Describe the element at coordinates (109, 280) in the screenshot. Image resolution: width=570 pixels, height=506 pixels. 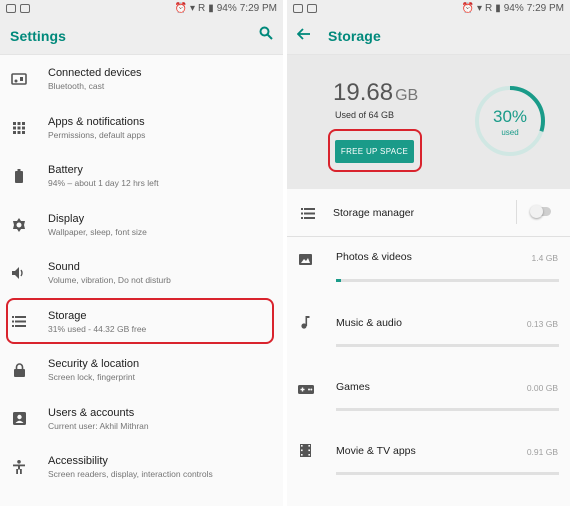
I see `item-subtitle: Volume, vibration, Do not disturb` at that location.